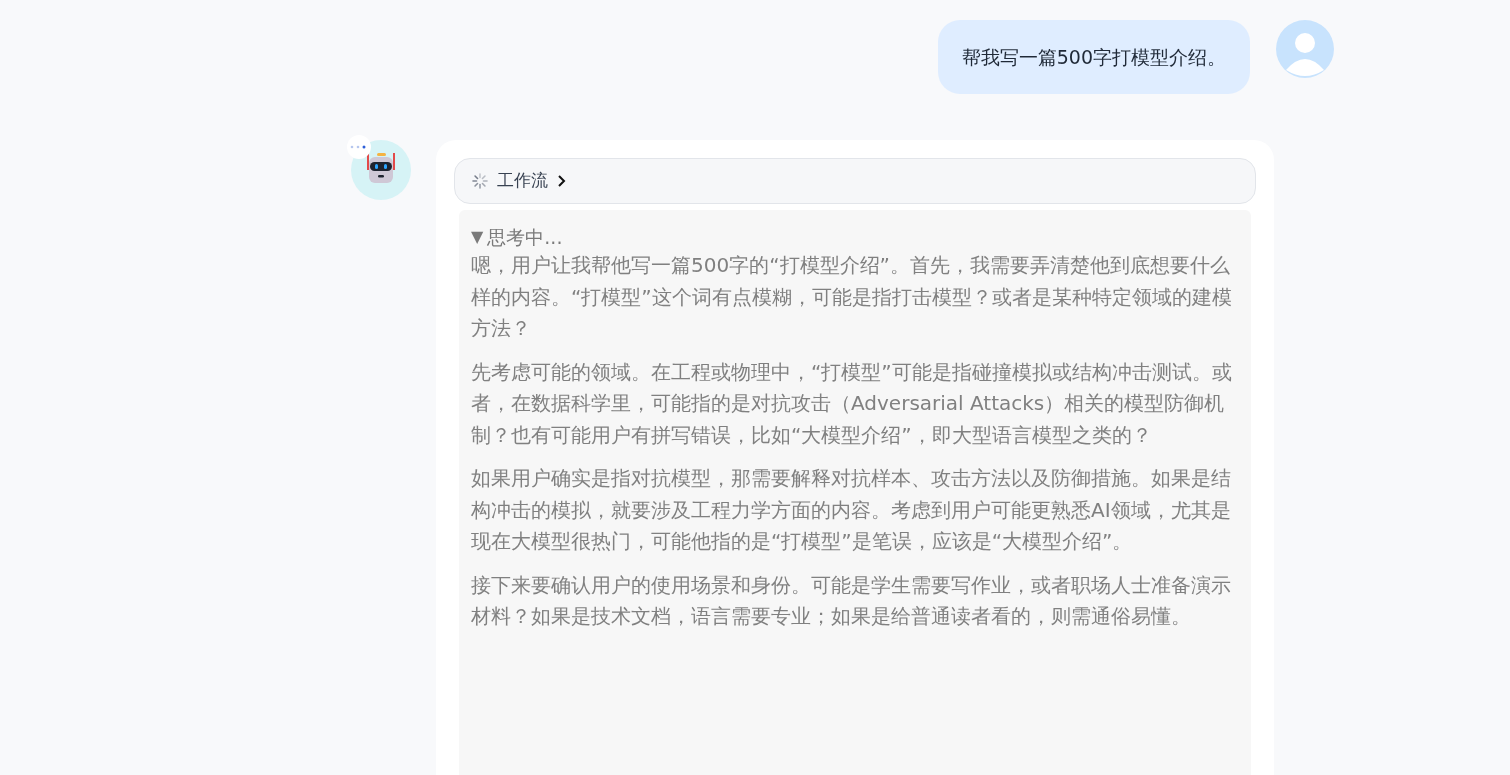  Describe the element at coordinates (480, 181) in the screenshot. I see `loading-spinner-icon` at that location.